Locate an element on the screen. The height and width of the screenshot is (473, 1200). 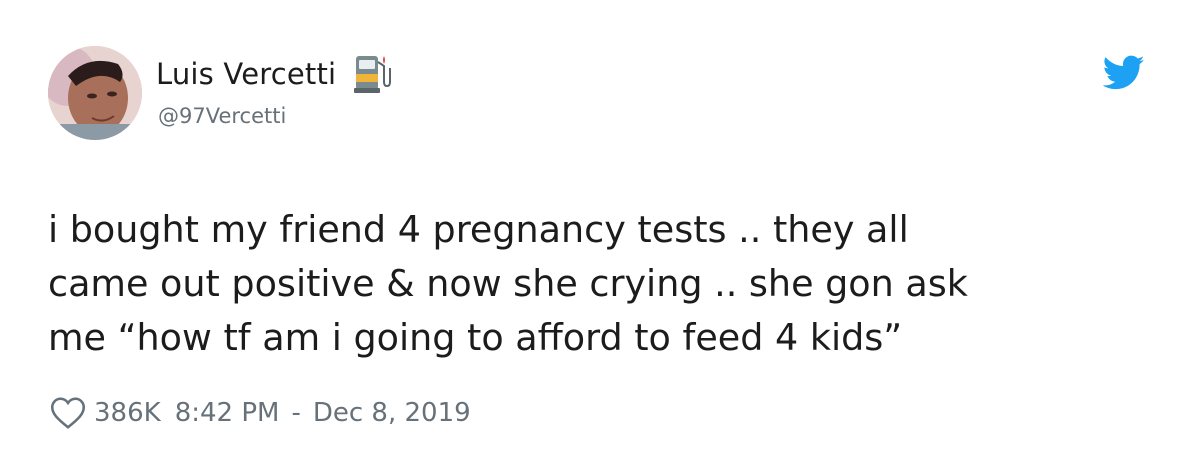
heart-icon is located at coordinates (68, 413).